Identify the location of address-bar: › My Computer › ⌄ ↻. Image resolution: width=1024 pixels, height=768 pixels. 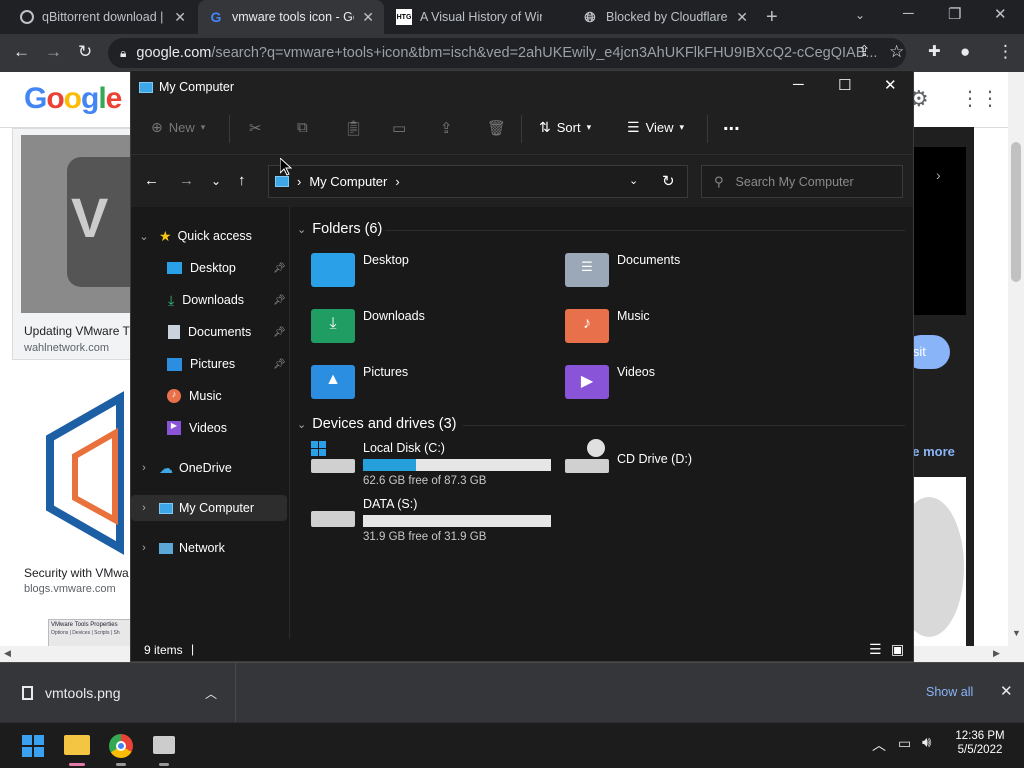
(478, 181).